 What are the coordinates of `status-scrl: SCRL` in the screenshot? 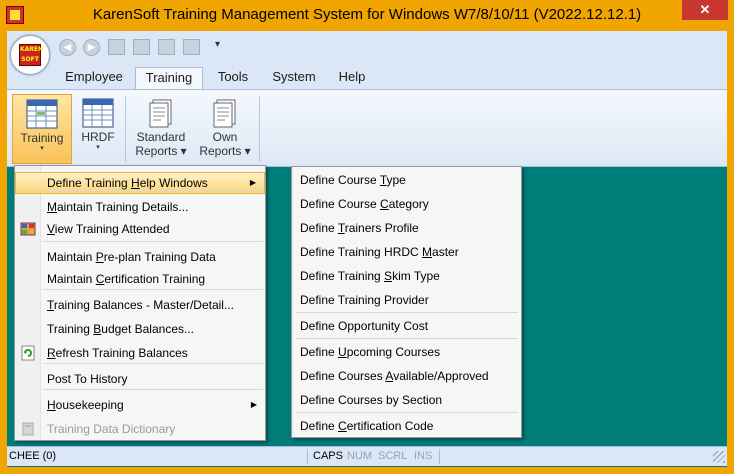 It's located at (393, 456).